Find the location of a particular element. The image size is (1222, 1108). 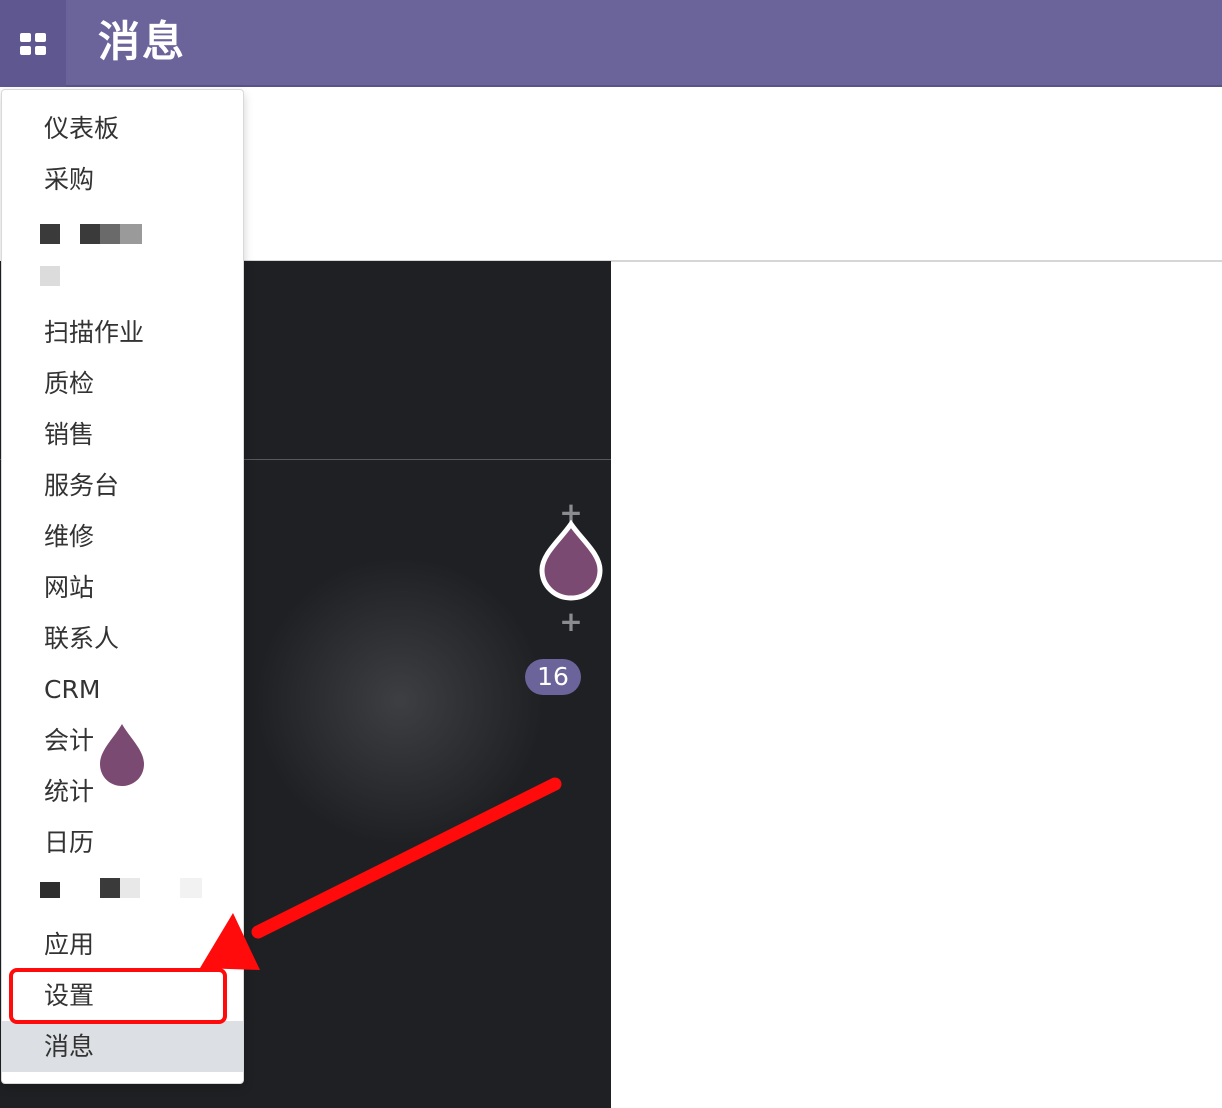

plus-icon: + is located at coordinates (571, 622).